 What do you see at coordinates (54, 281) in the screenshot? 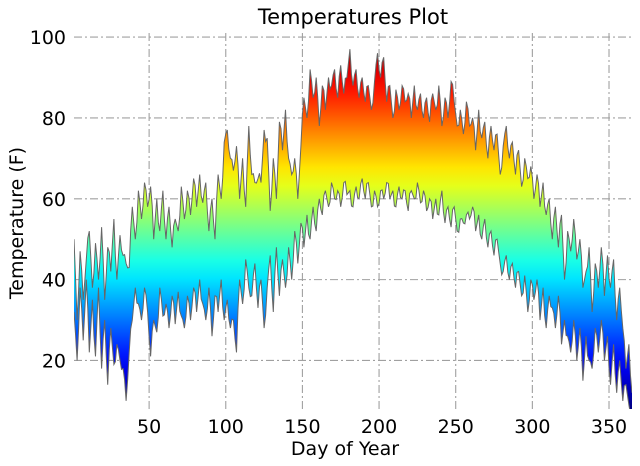
I see `y-tick-label: 40` at bounding box center [54, 281].